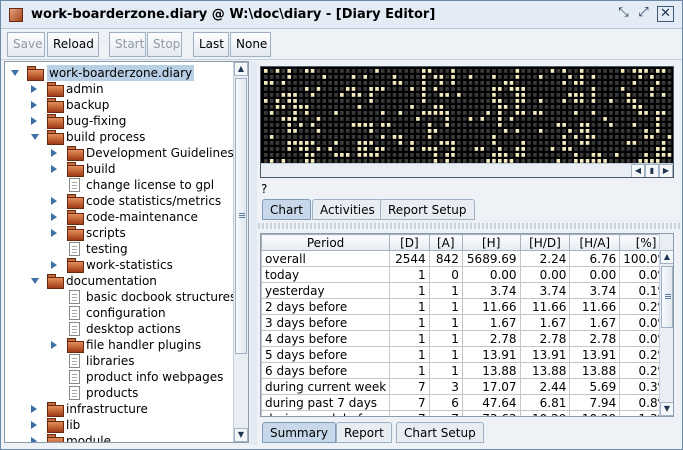 This screenshot has height=450, width=683. What do you see at coordinates (666, 170) in the screenshot?
I see `scroll-right-icon: ▶` at bounding box center [666, 170].